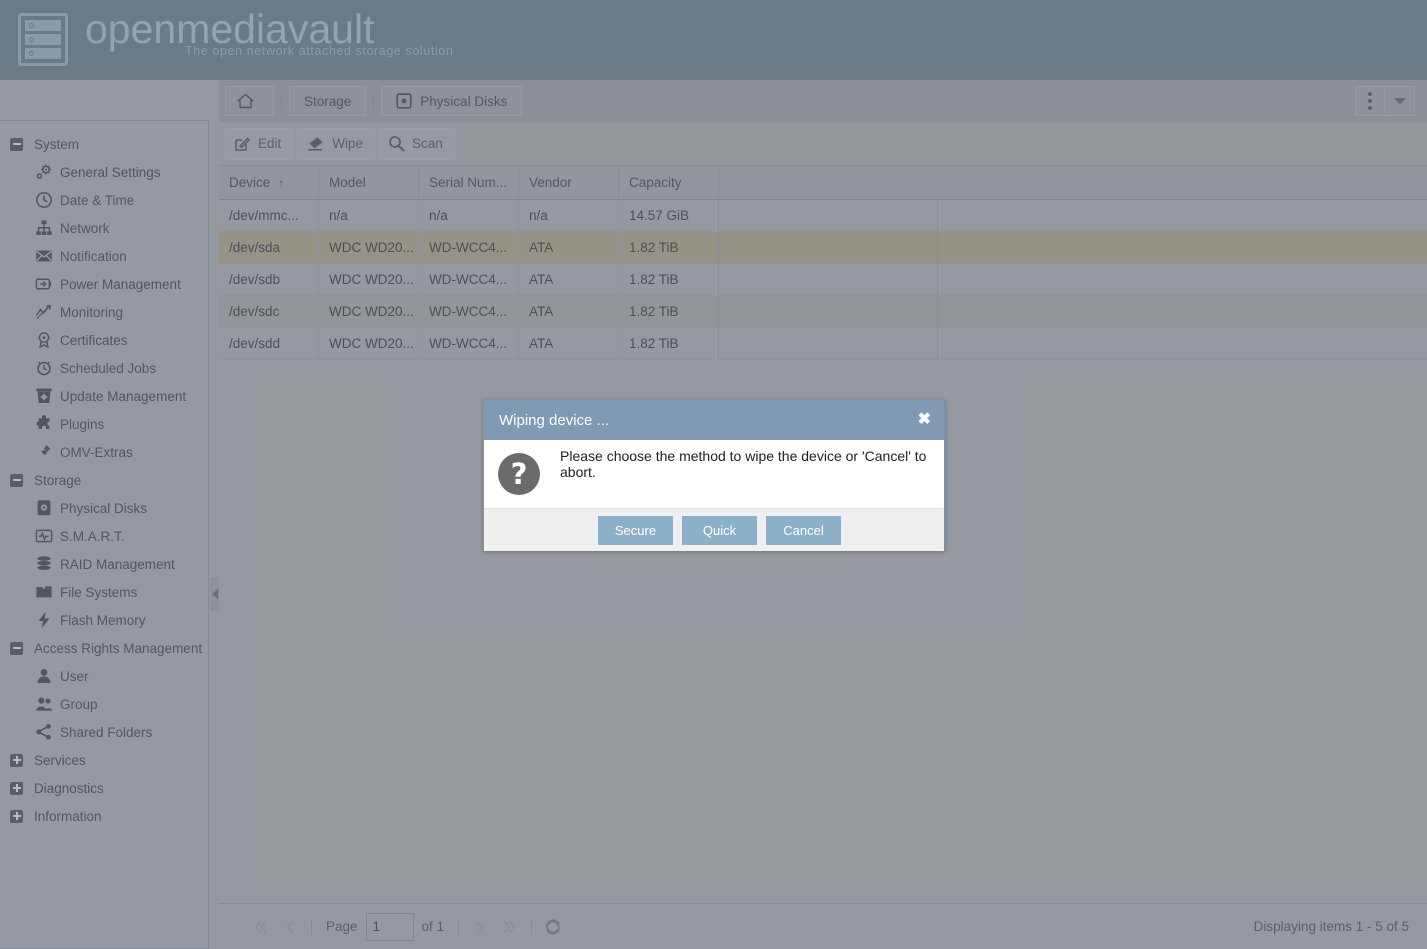 The width and height of the screenshot is (1427, 949). What do you see at coordinates (635, 530) in the screenshot?
I see `secure-button: Secure` at bounding box center [635, 530].